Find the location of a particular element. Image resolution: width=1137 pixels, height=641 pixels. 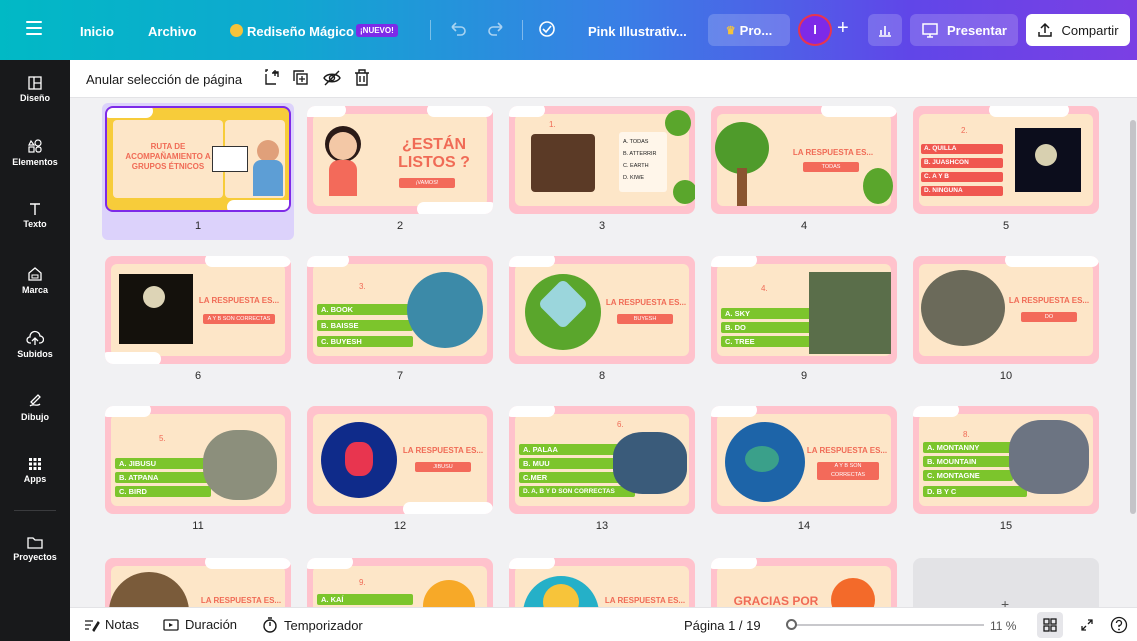

bush-illustration is located at coordinates (878, 186).